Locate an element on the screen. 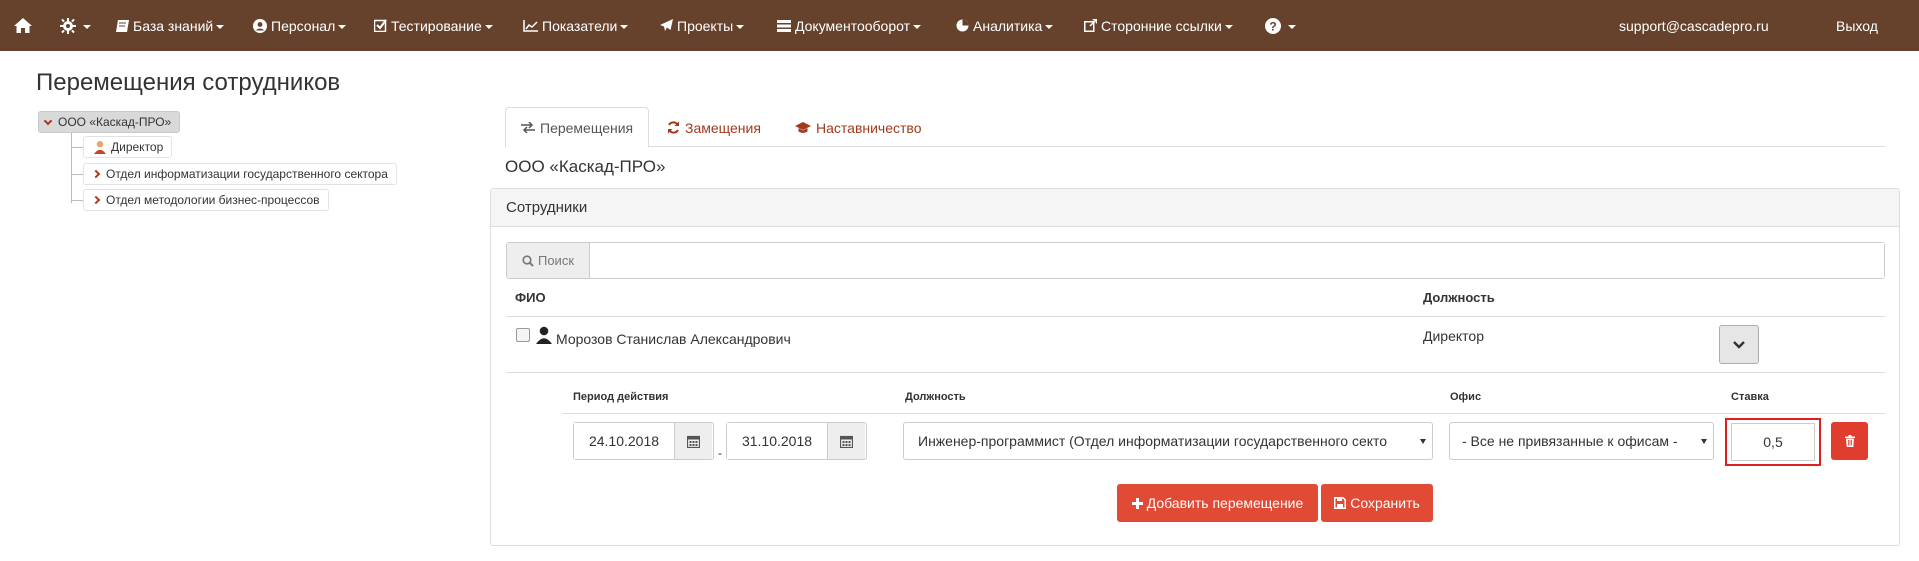  home-icon is located at coordinates (23, 25).